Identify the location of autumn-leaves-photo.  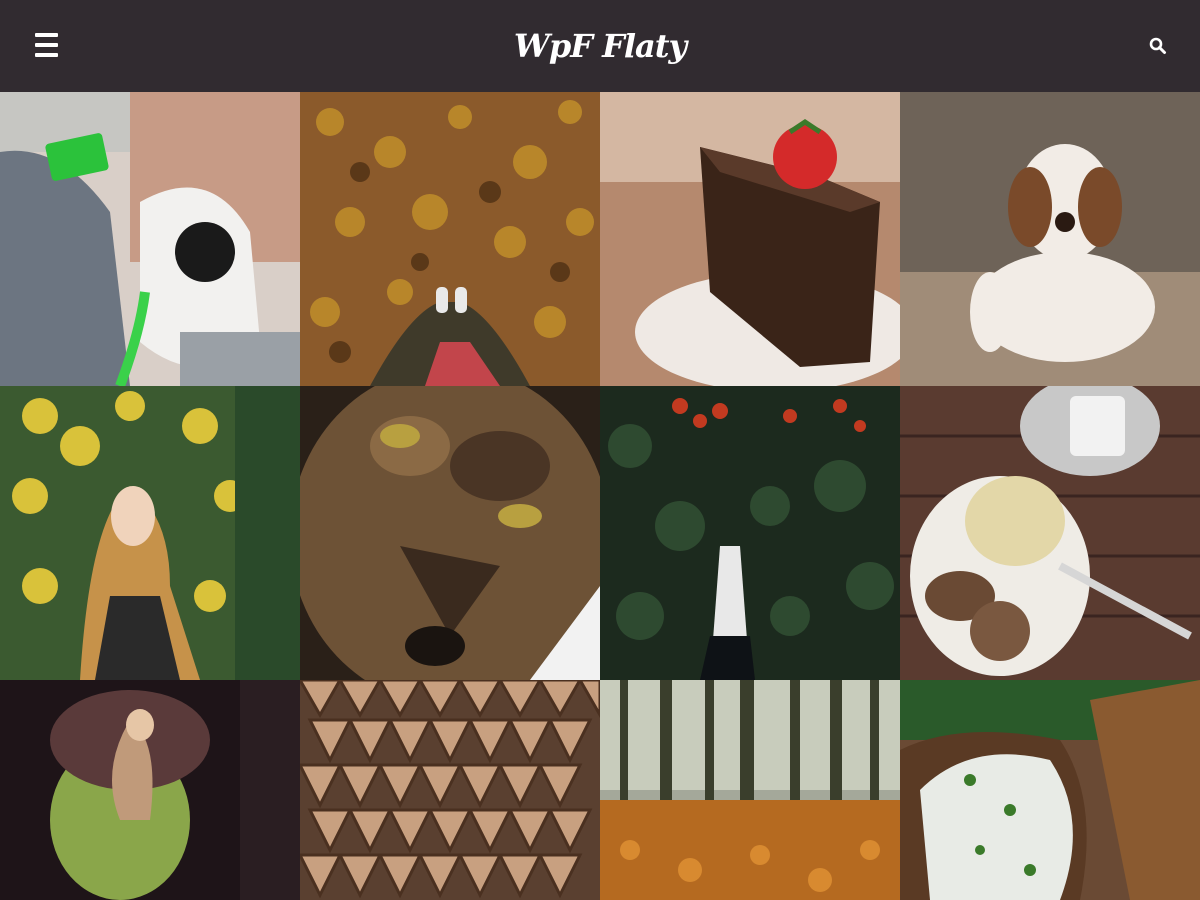
(450, 239).